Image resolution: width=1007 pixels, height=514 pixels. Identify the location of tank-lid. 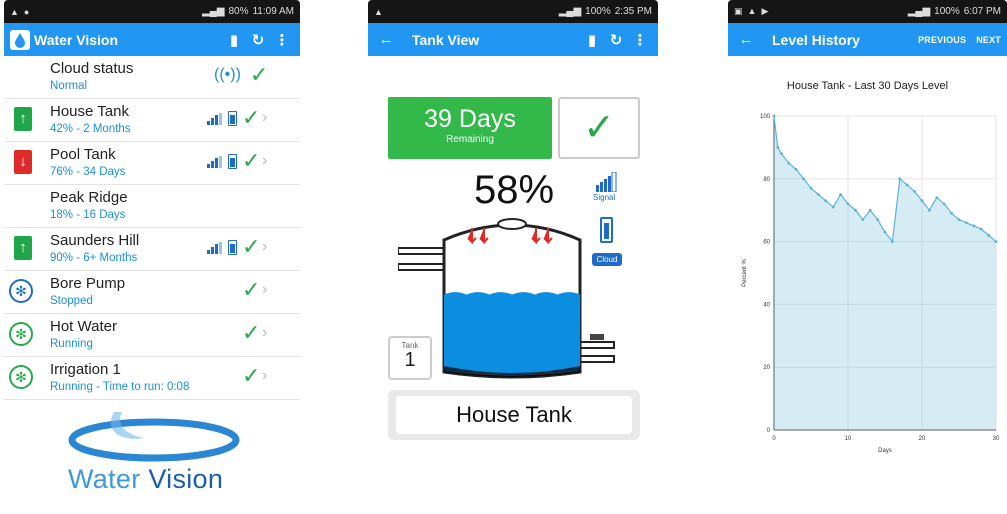
(512, 224).